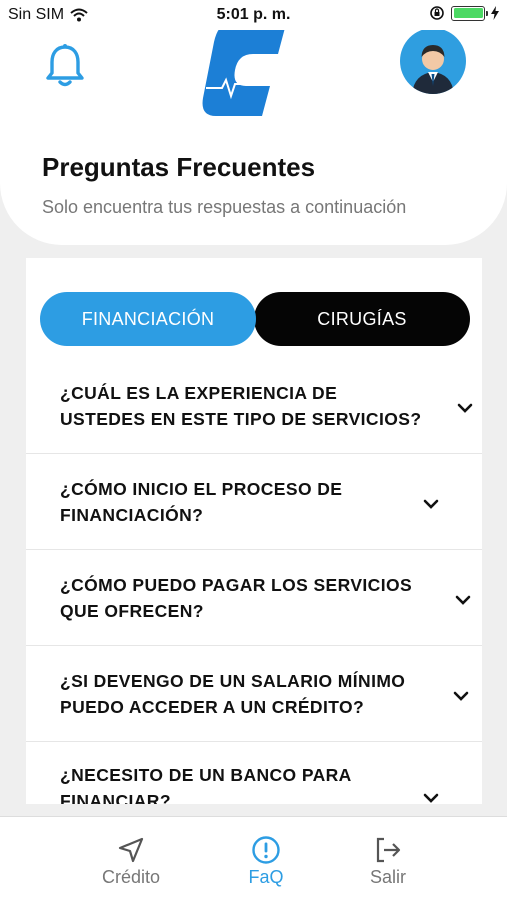 Image resolution: width=507 pixels, height=900 pixels. What do you see at coordinates (253, 15) in the screenshot?
I see `status-bar: Sin SIM 5:01 p. m.` at bounding box center [253, 15].